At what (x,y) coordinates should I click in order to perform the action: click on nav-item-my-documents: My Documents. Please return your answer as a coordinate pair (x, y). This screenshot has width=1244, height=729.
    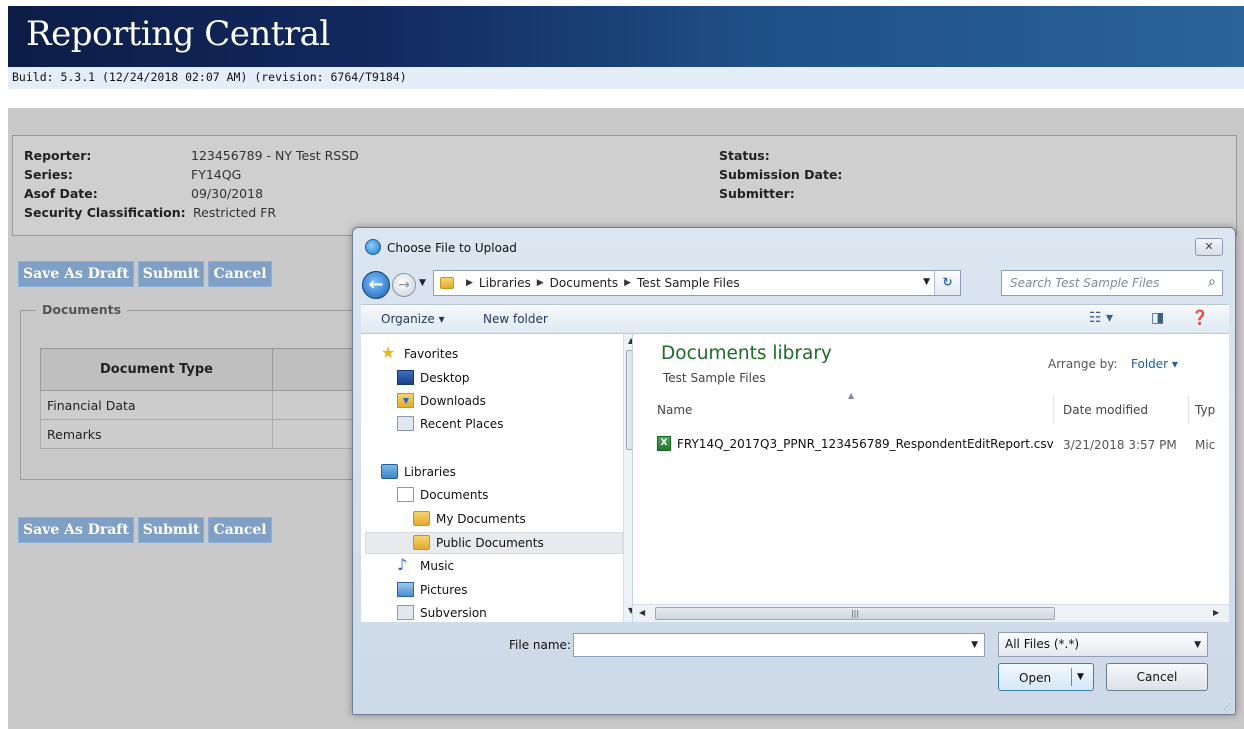
    Looking at the image, I should click on (469, 518).